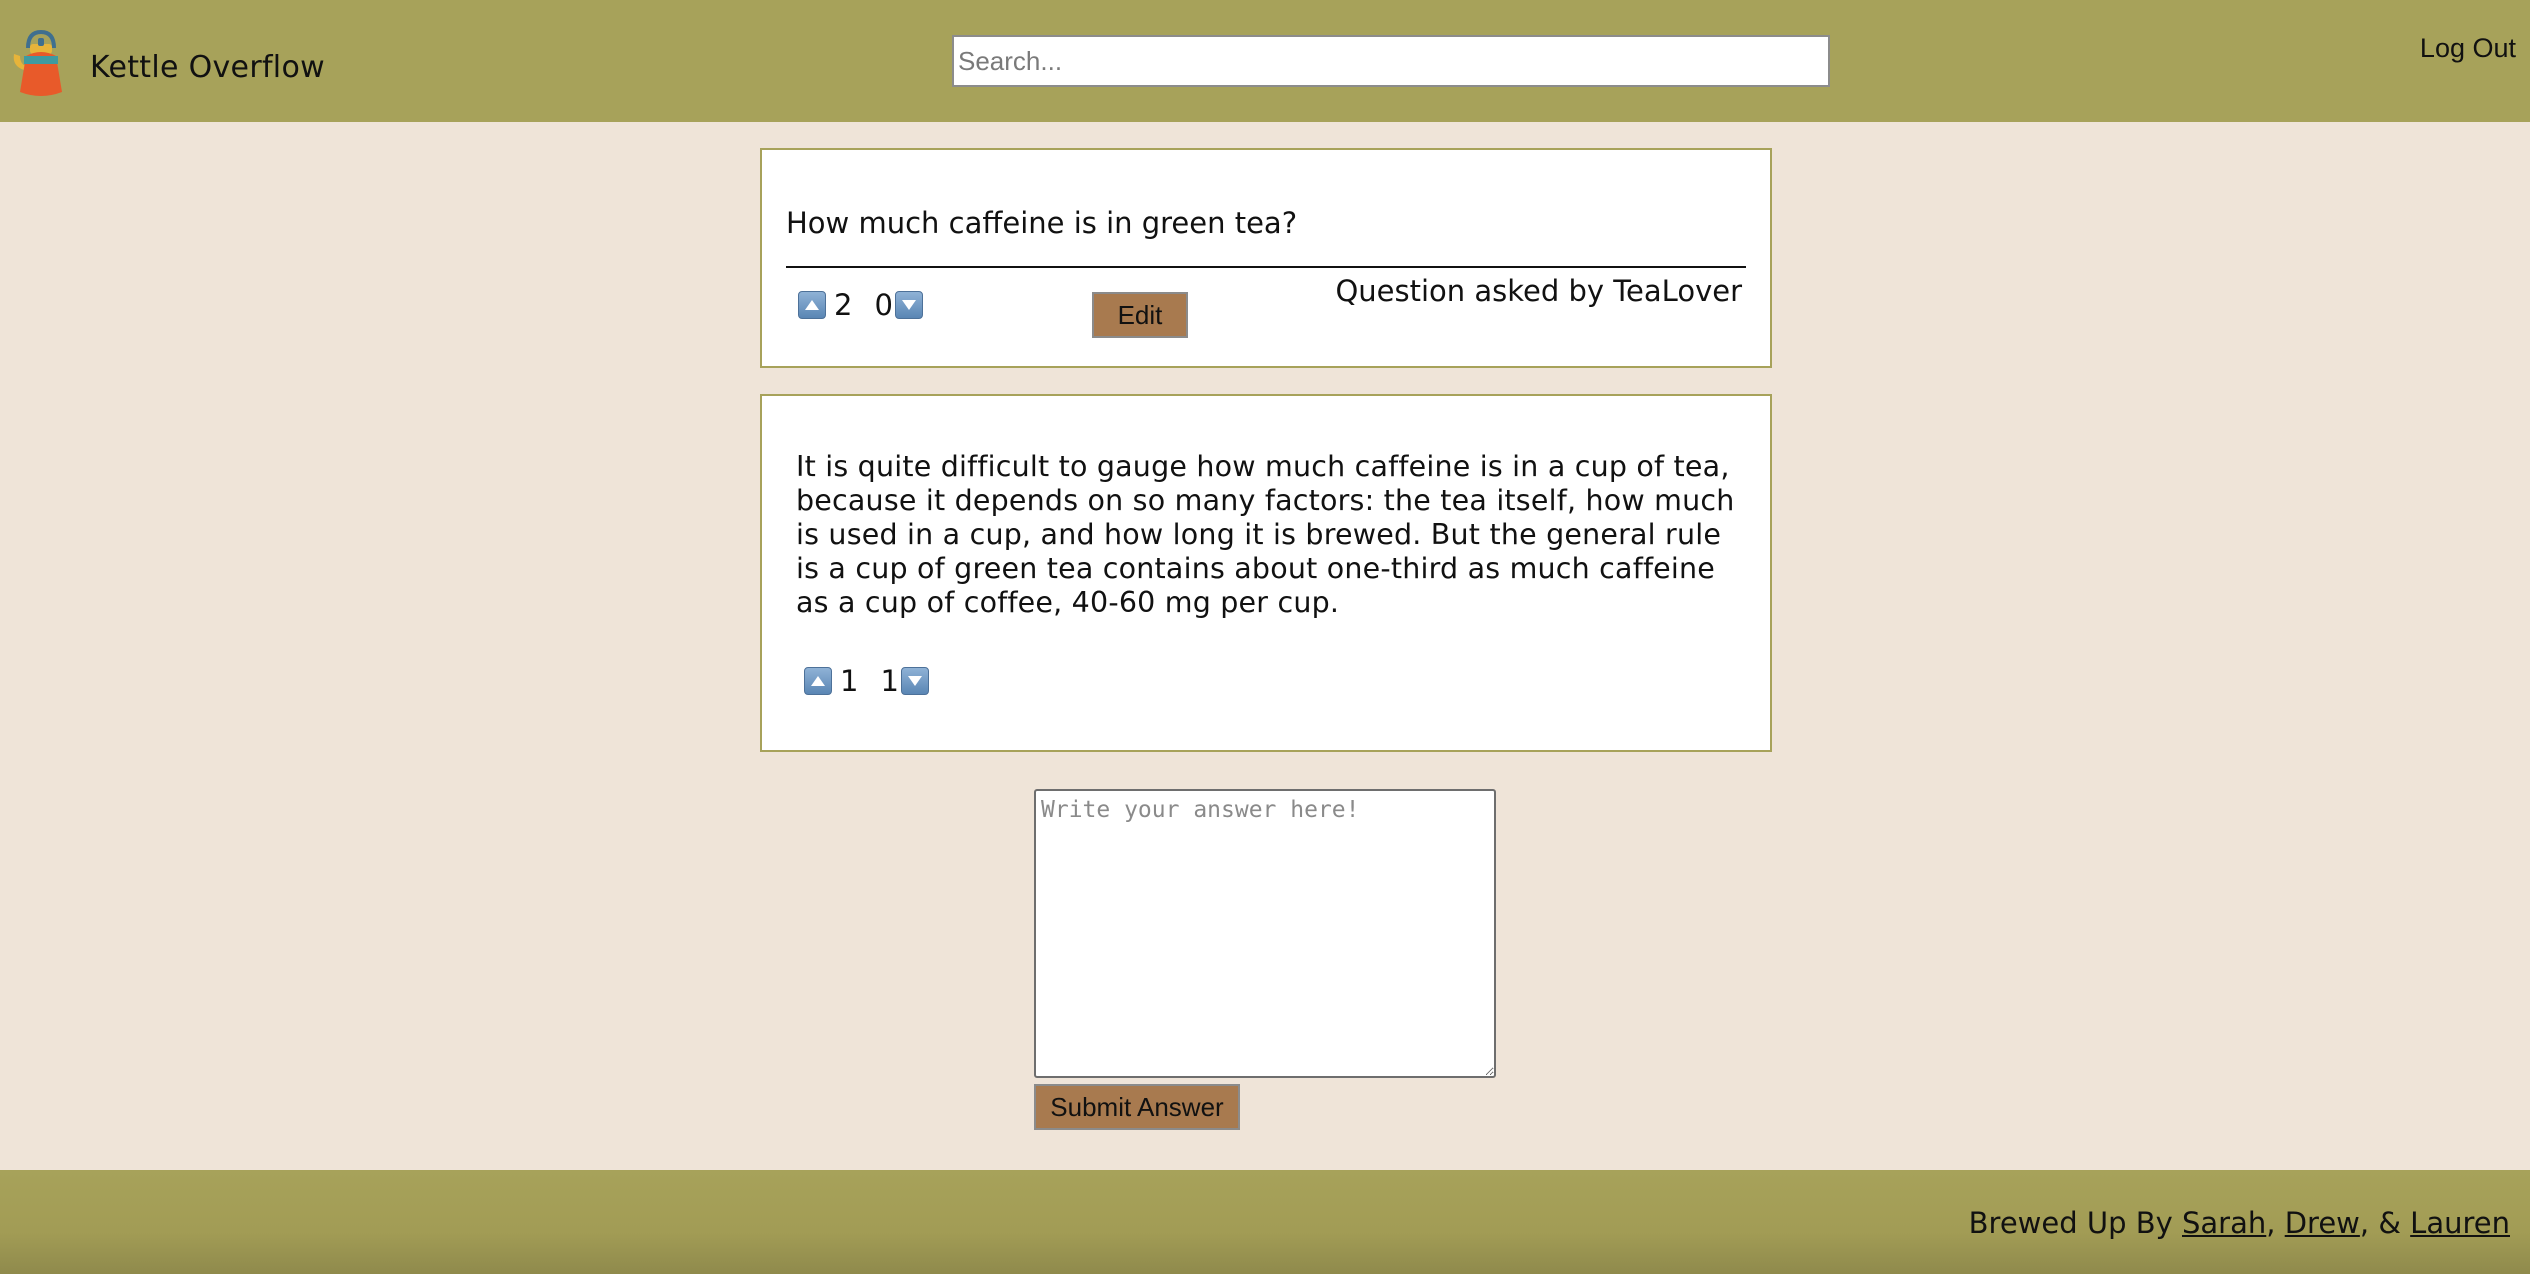 This screenshot has width=2530, height=1274. I want to click on question-author: Question asked by TeaLover, so click(1538, 291).